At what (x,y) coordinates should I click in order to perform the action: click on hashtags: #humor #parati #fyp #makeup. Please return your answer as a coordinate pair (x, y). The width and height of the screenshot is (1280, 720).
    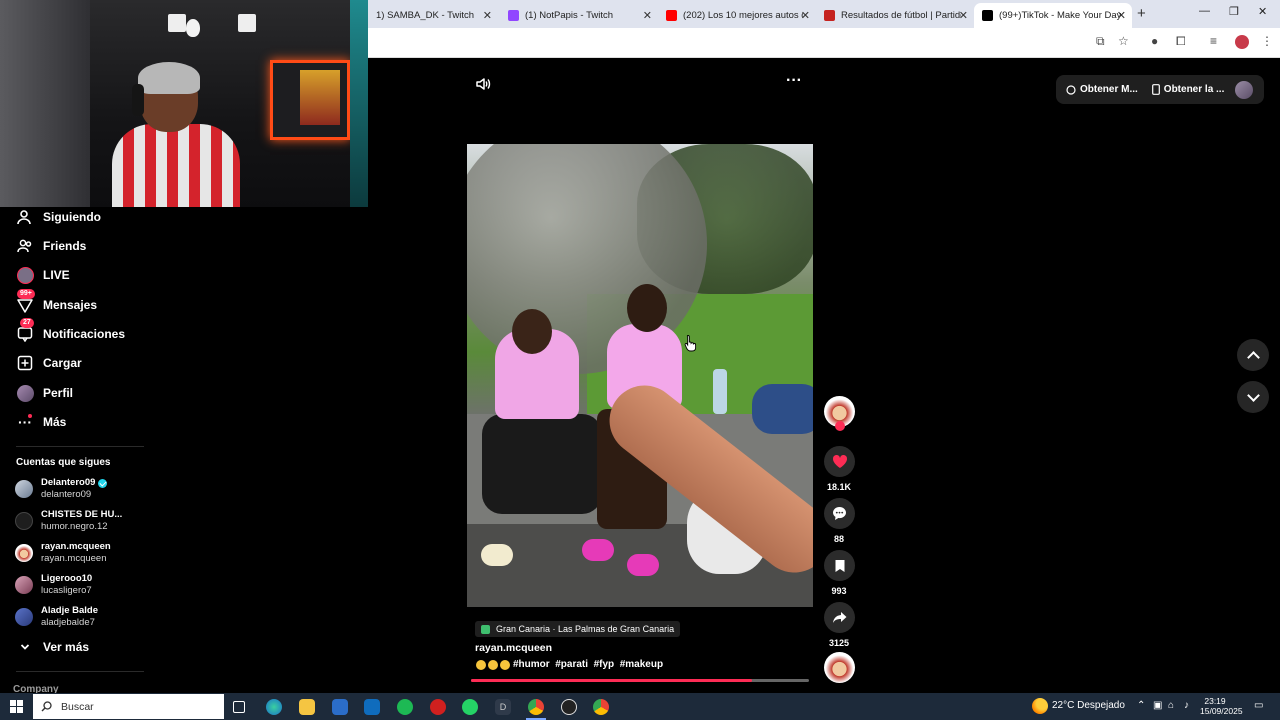
    Looking at the image, I should click on (588, 664).